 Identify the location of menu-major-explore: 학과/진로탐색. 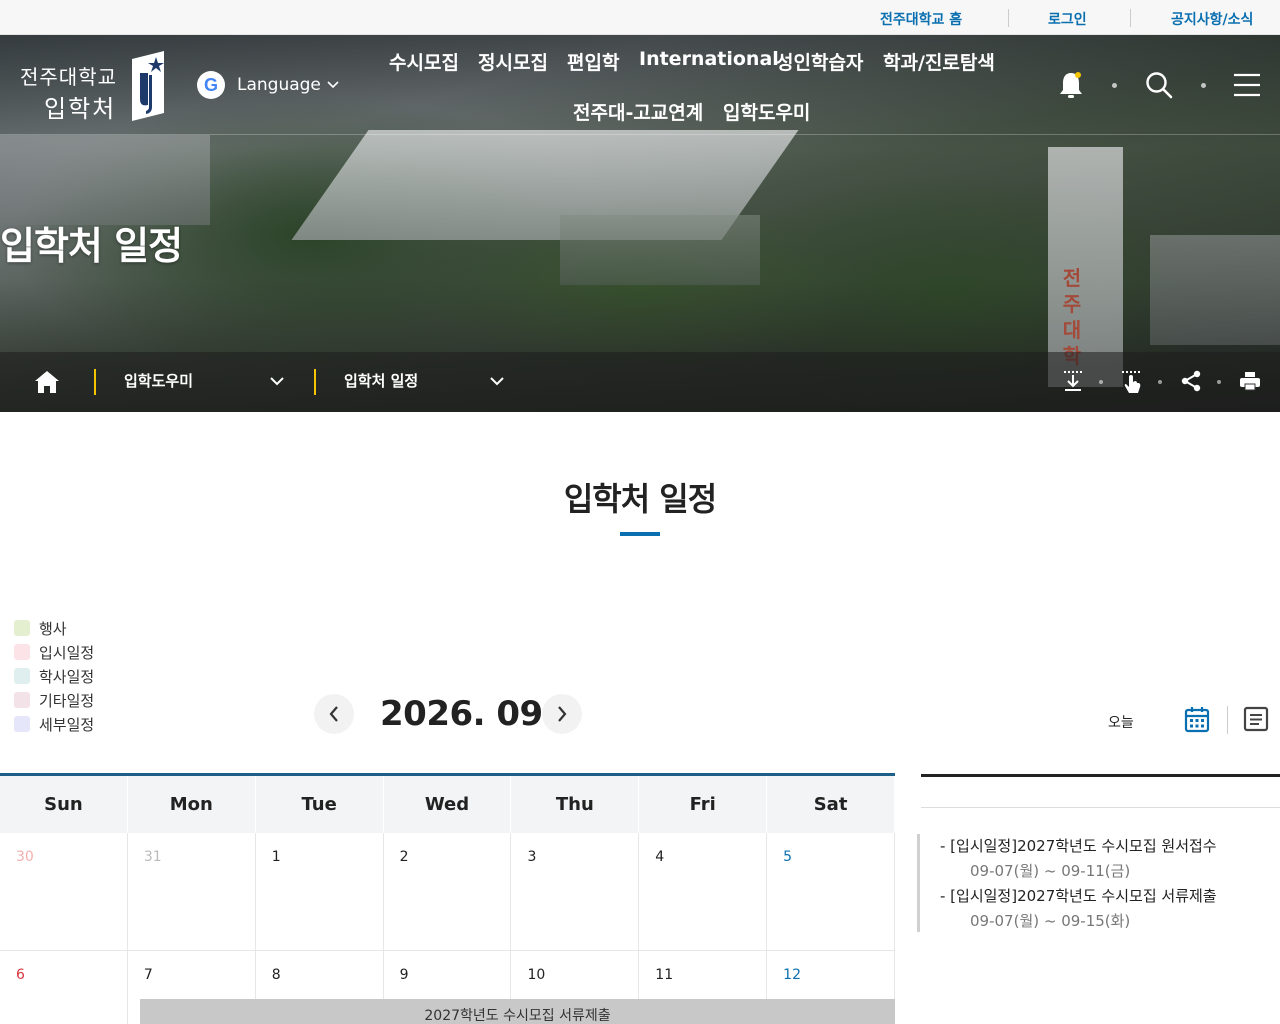
(939, 61).